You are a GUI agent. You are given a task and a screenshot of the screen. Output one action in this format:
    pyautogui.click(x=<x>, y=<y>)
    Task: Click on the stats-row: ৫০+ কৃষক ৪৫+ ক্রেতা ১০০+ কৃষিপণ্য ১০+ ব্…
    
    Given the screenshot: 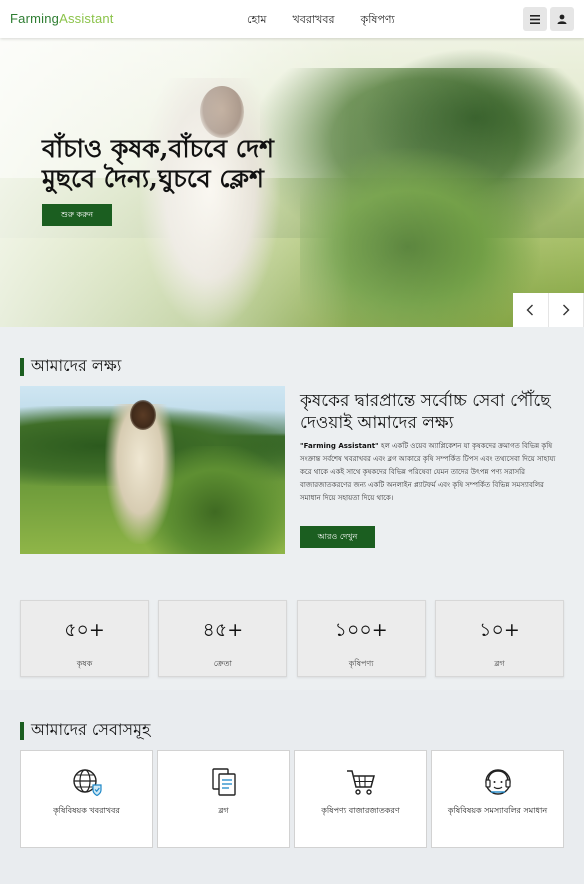 What is the action you would take?
    pyautogui.click(x=292, y=638)
    